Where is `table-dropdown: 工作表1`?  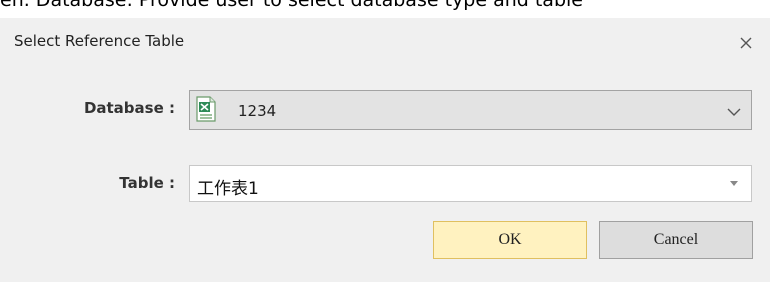 table-dropdown: 工作表1 is located at coordinates (470, 183).